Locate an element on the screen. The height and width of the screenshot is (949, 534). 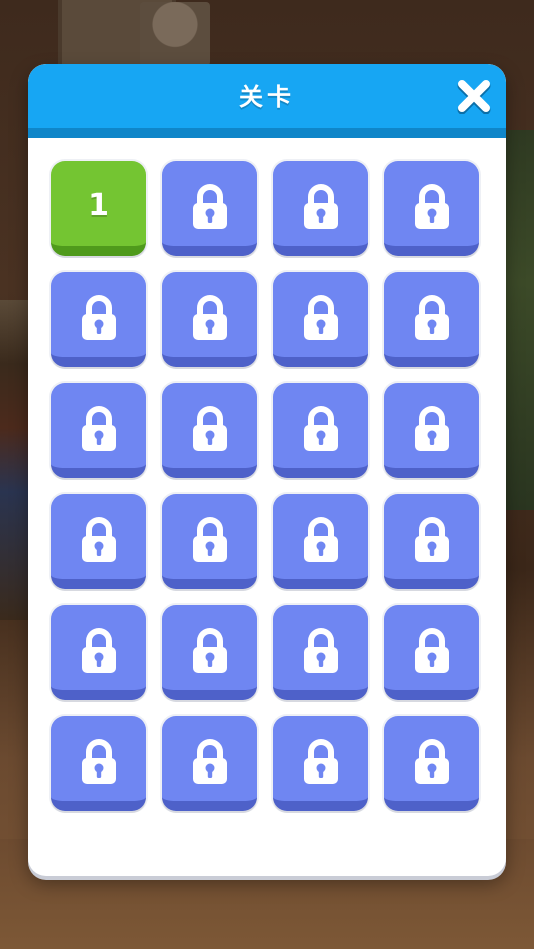
close-icon is located at coordinates (474, 97).